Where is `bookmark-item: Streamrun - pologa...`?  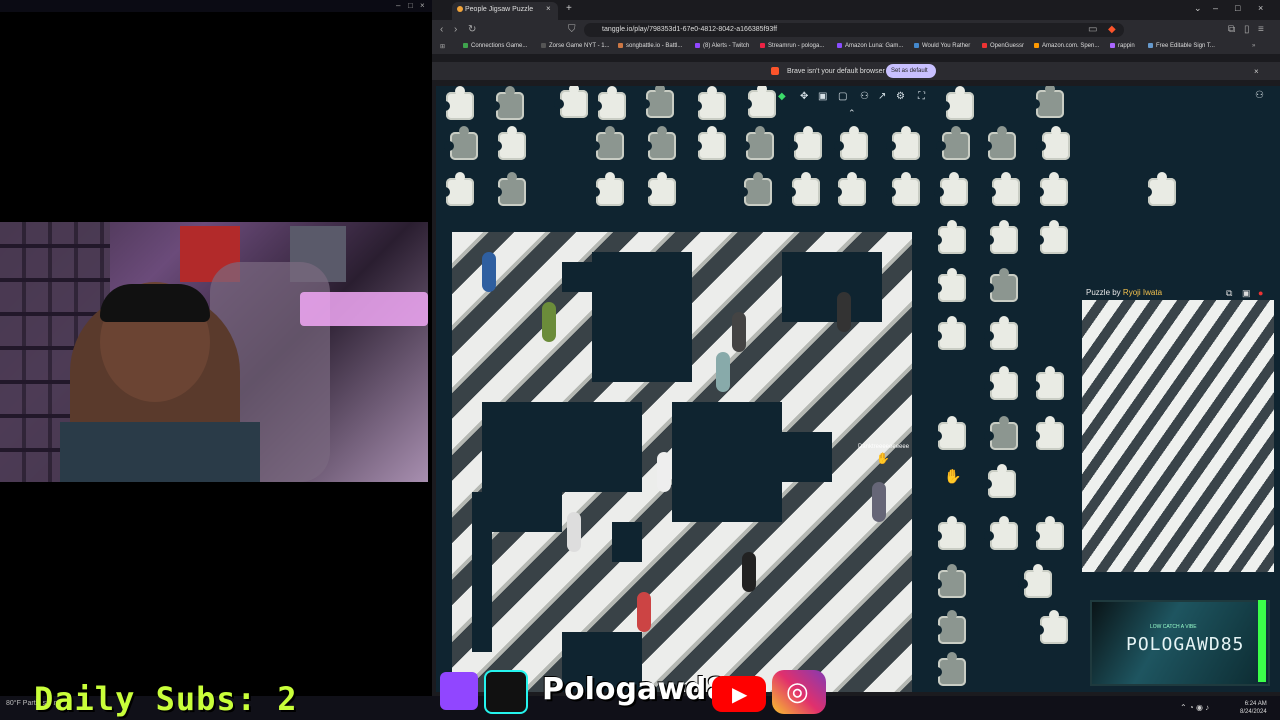 bookmark-item: Streamrun - pologa... is located at coordinates (792, 46).